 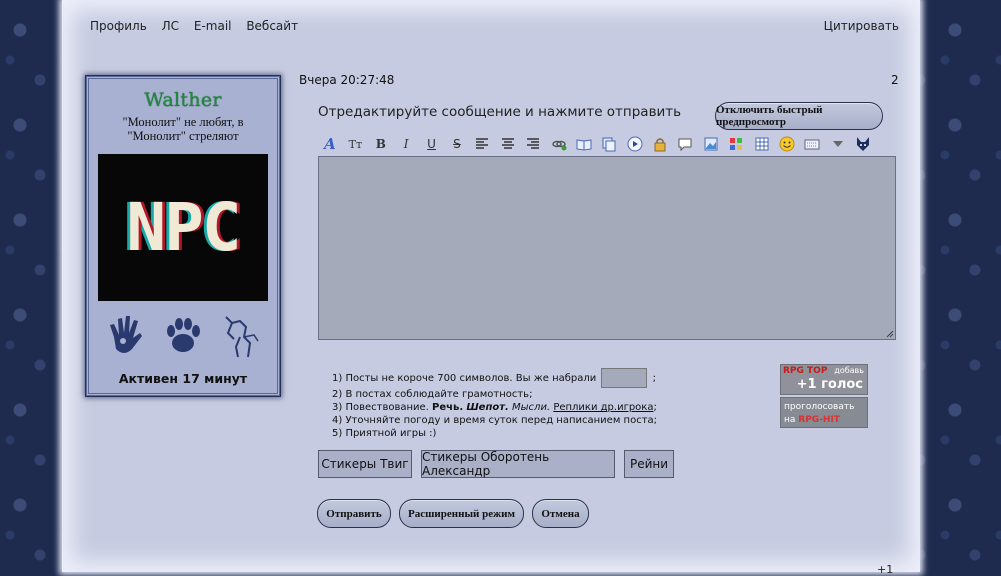 What do you see at coordinates (685, 144) in the screenshot?
I see `speech-icon` at bounding box center [685, 144].